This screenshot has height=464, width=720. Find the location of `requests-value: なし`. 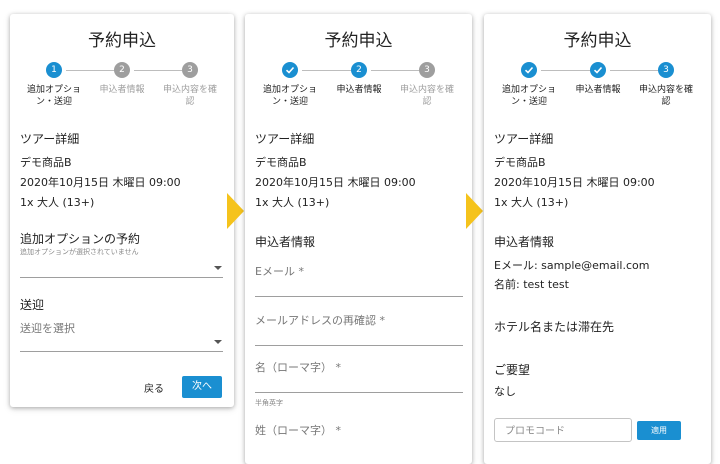

requests-value: なし is located at coordinates (505, 391).